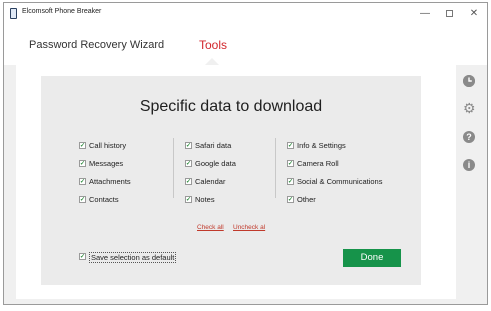 This screenshot has width=491, height=311. I want to click on option-label: Call history, so click(108, 145).